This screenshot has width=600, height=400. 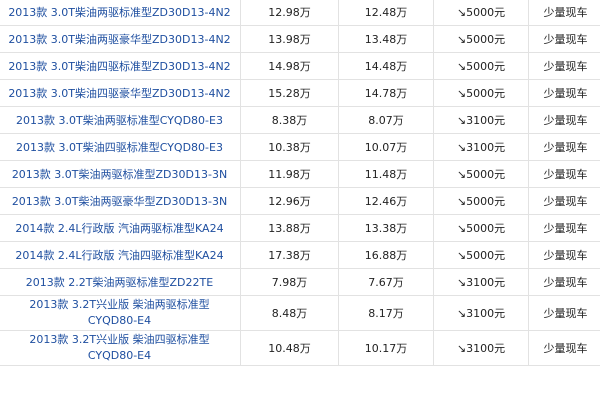 What do you see at coordinates (289, 147) in the screenshot?
I see `guide-price-cell: 10.38万` at bounding box center [289, 147].